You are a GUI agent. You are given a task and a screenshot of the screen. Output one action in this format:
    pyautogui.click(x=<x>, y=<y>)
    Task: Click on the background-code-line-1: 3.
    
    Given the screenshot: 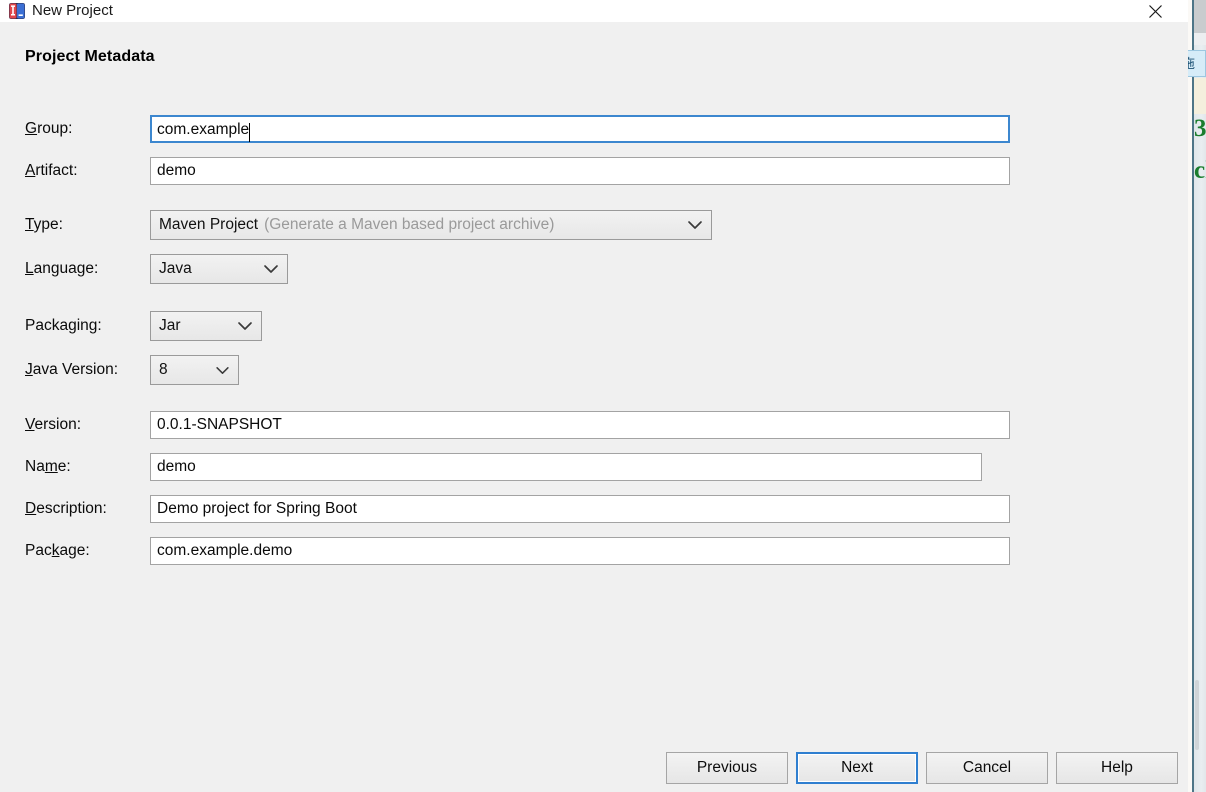 What is the action you would take?
    pyautogui.click(x=1200, y=129)
    